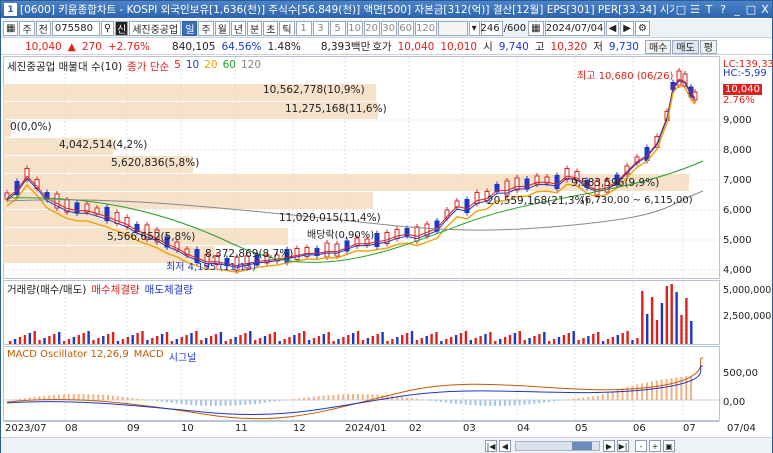 The height and width of the screenshot is (453, 773). What do you see at coordinates (101, 356) in the screenshot?
I see `macd-legend: MACD Oscillator 12,26,9 MACD 시그널` at bounding box center [101, 356].